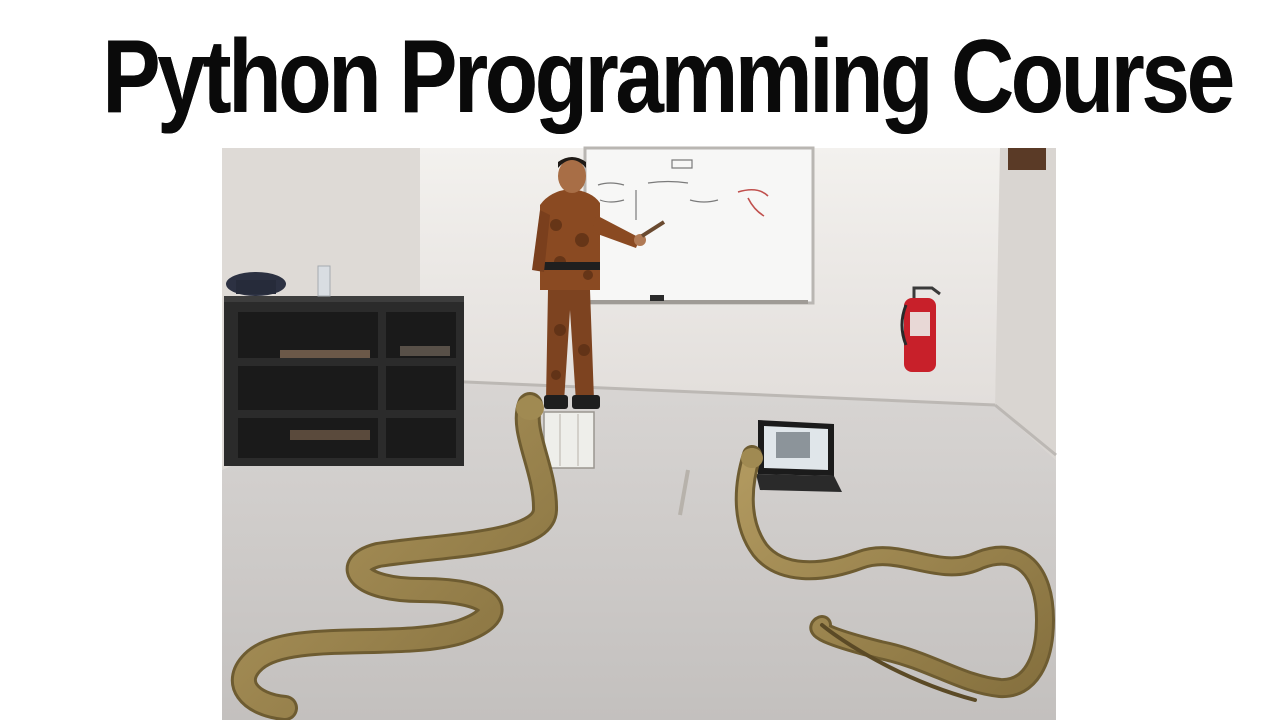 The width and height of the screenshot is (1280, 720). What do you see at coordinates (344, 365) in the screenshot?
I see `bookshelf-icon` at bounding box center [344, 365].